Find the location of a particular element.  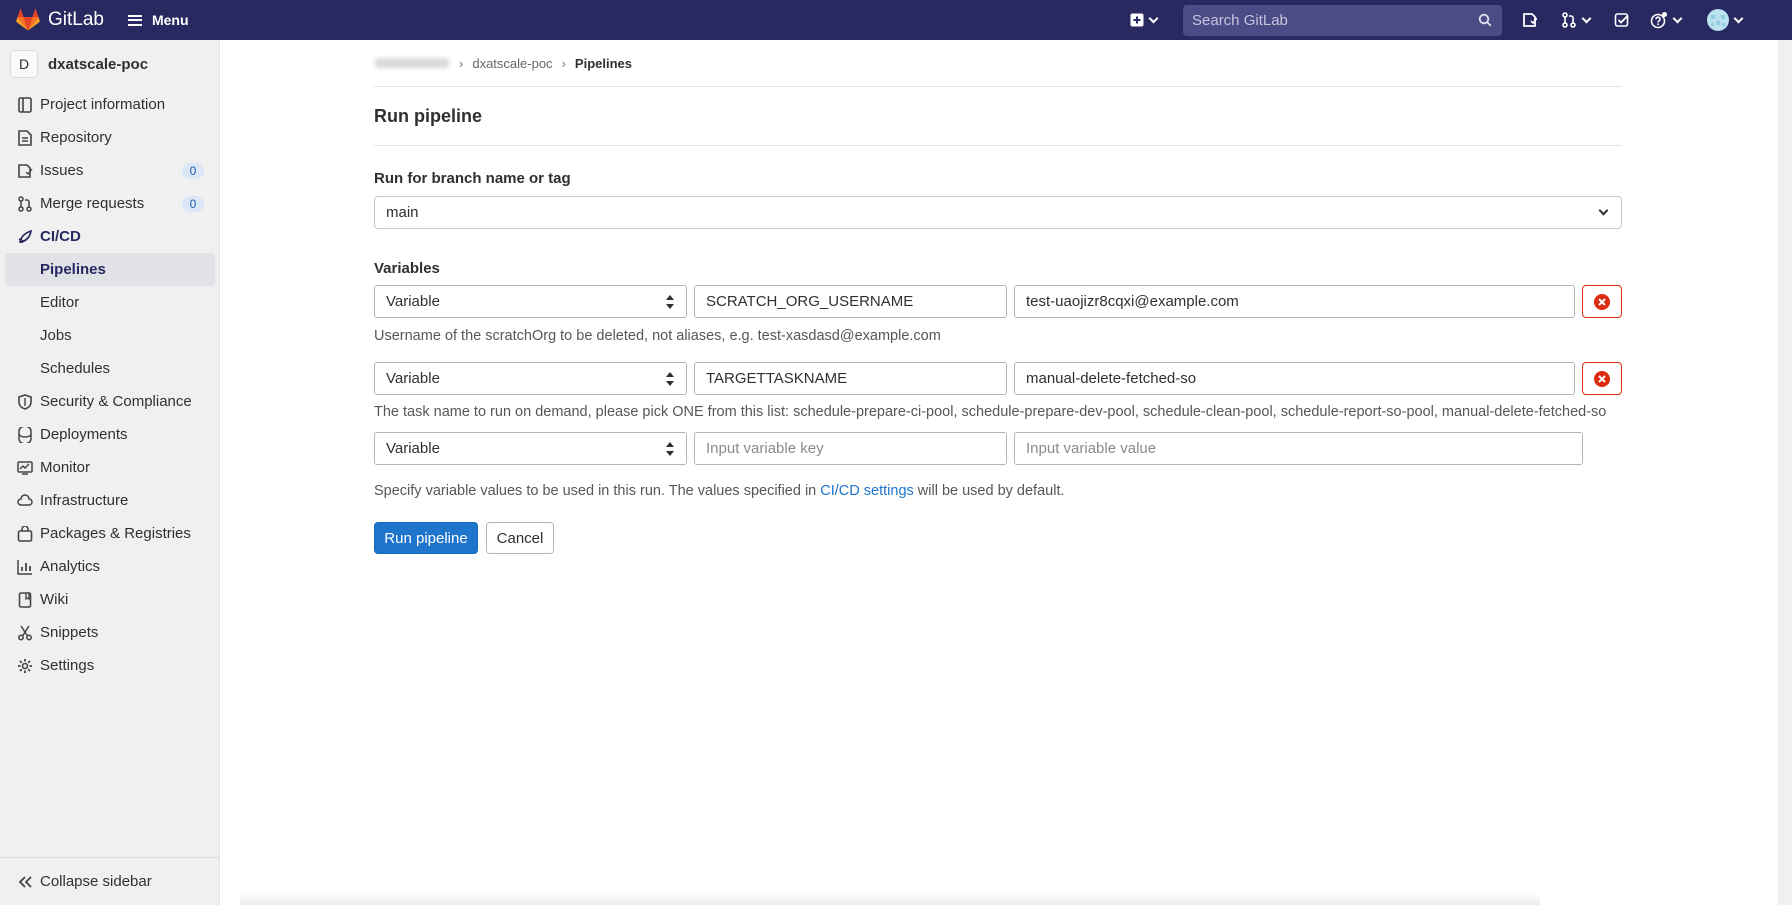

sidebar-item-editor: Editor is located at coordinates (109, 302).